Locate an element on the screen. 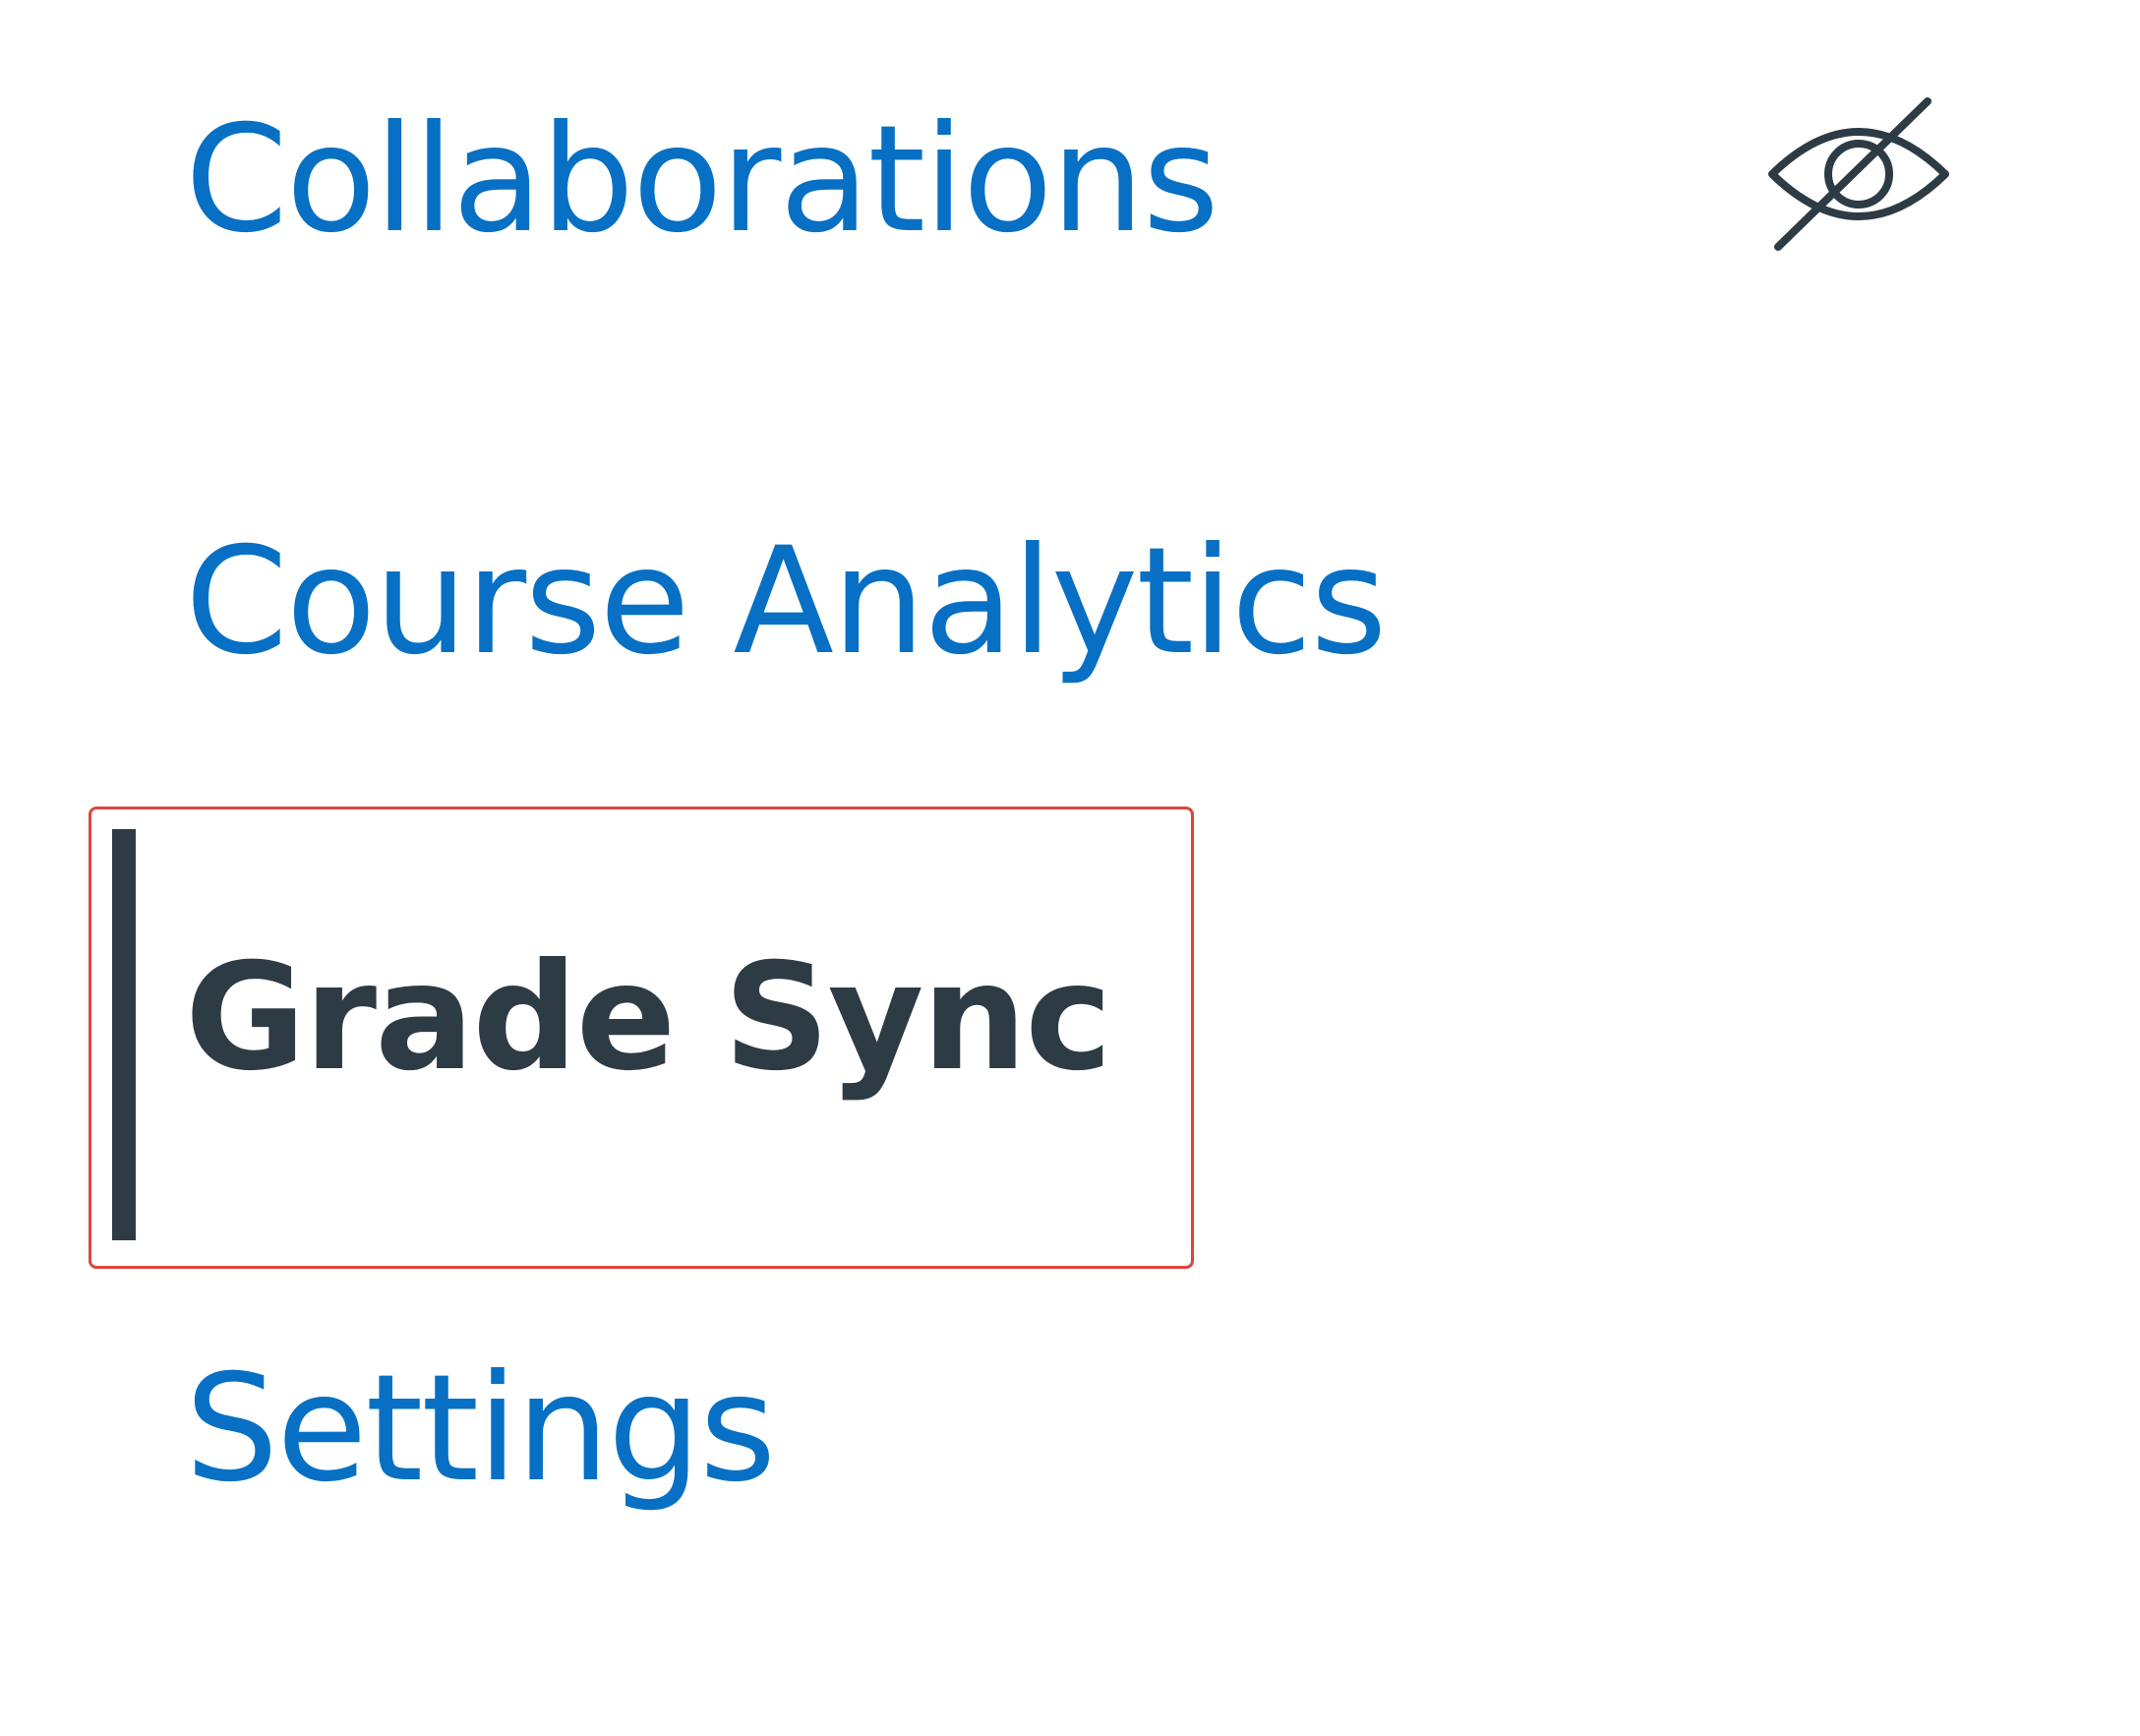 This screenshot has height=1736, width=2140. nav-item-course-analytics: Course Analytics is located at coordinates (786, 602).